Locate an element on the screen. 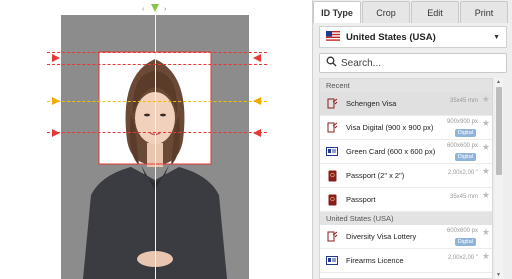  scroll-down-icon: ▼ is located at coordinates (498, 275).